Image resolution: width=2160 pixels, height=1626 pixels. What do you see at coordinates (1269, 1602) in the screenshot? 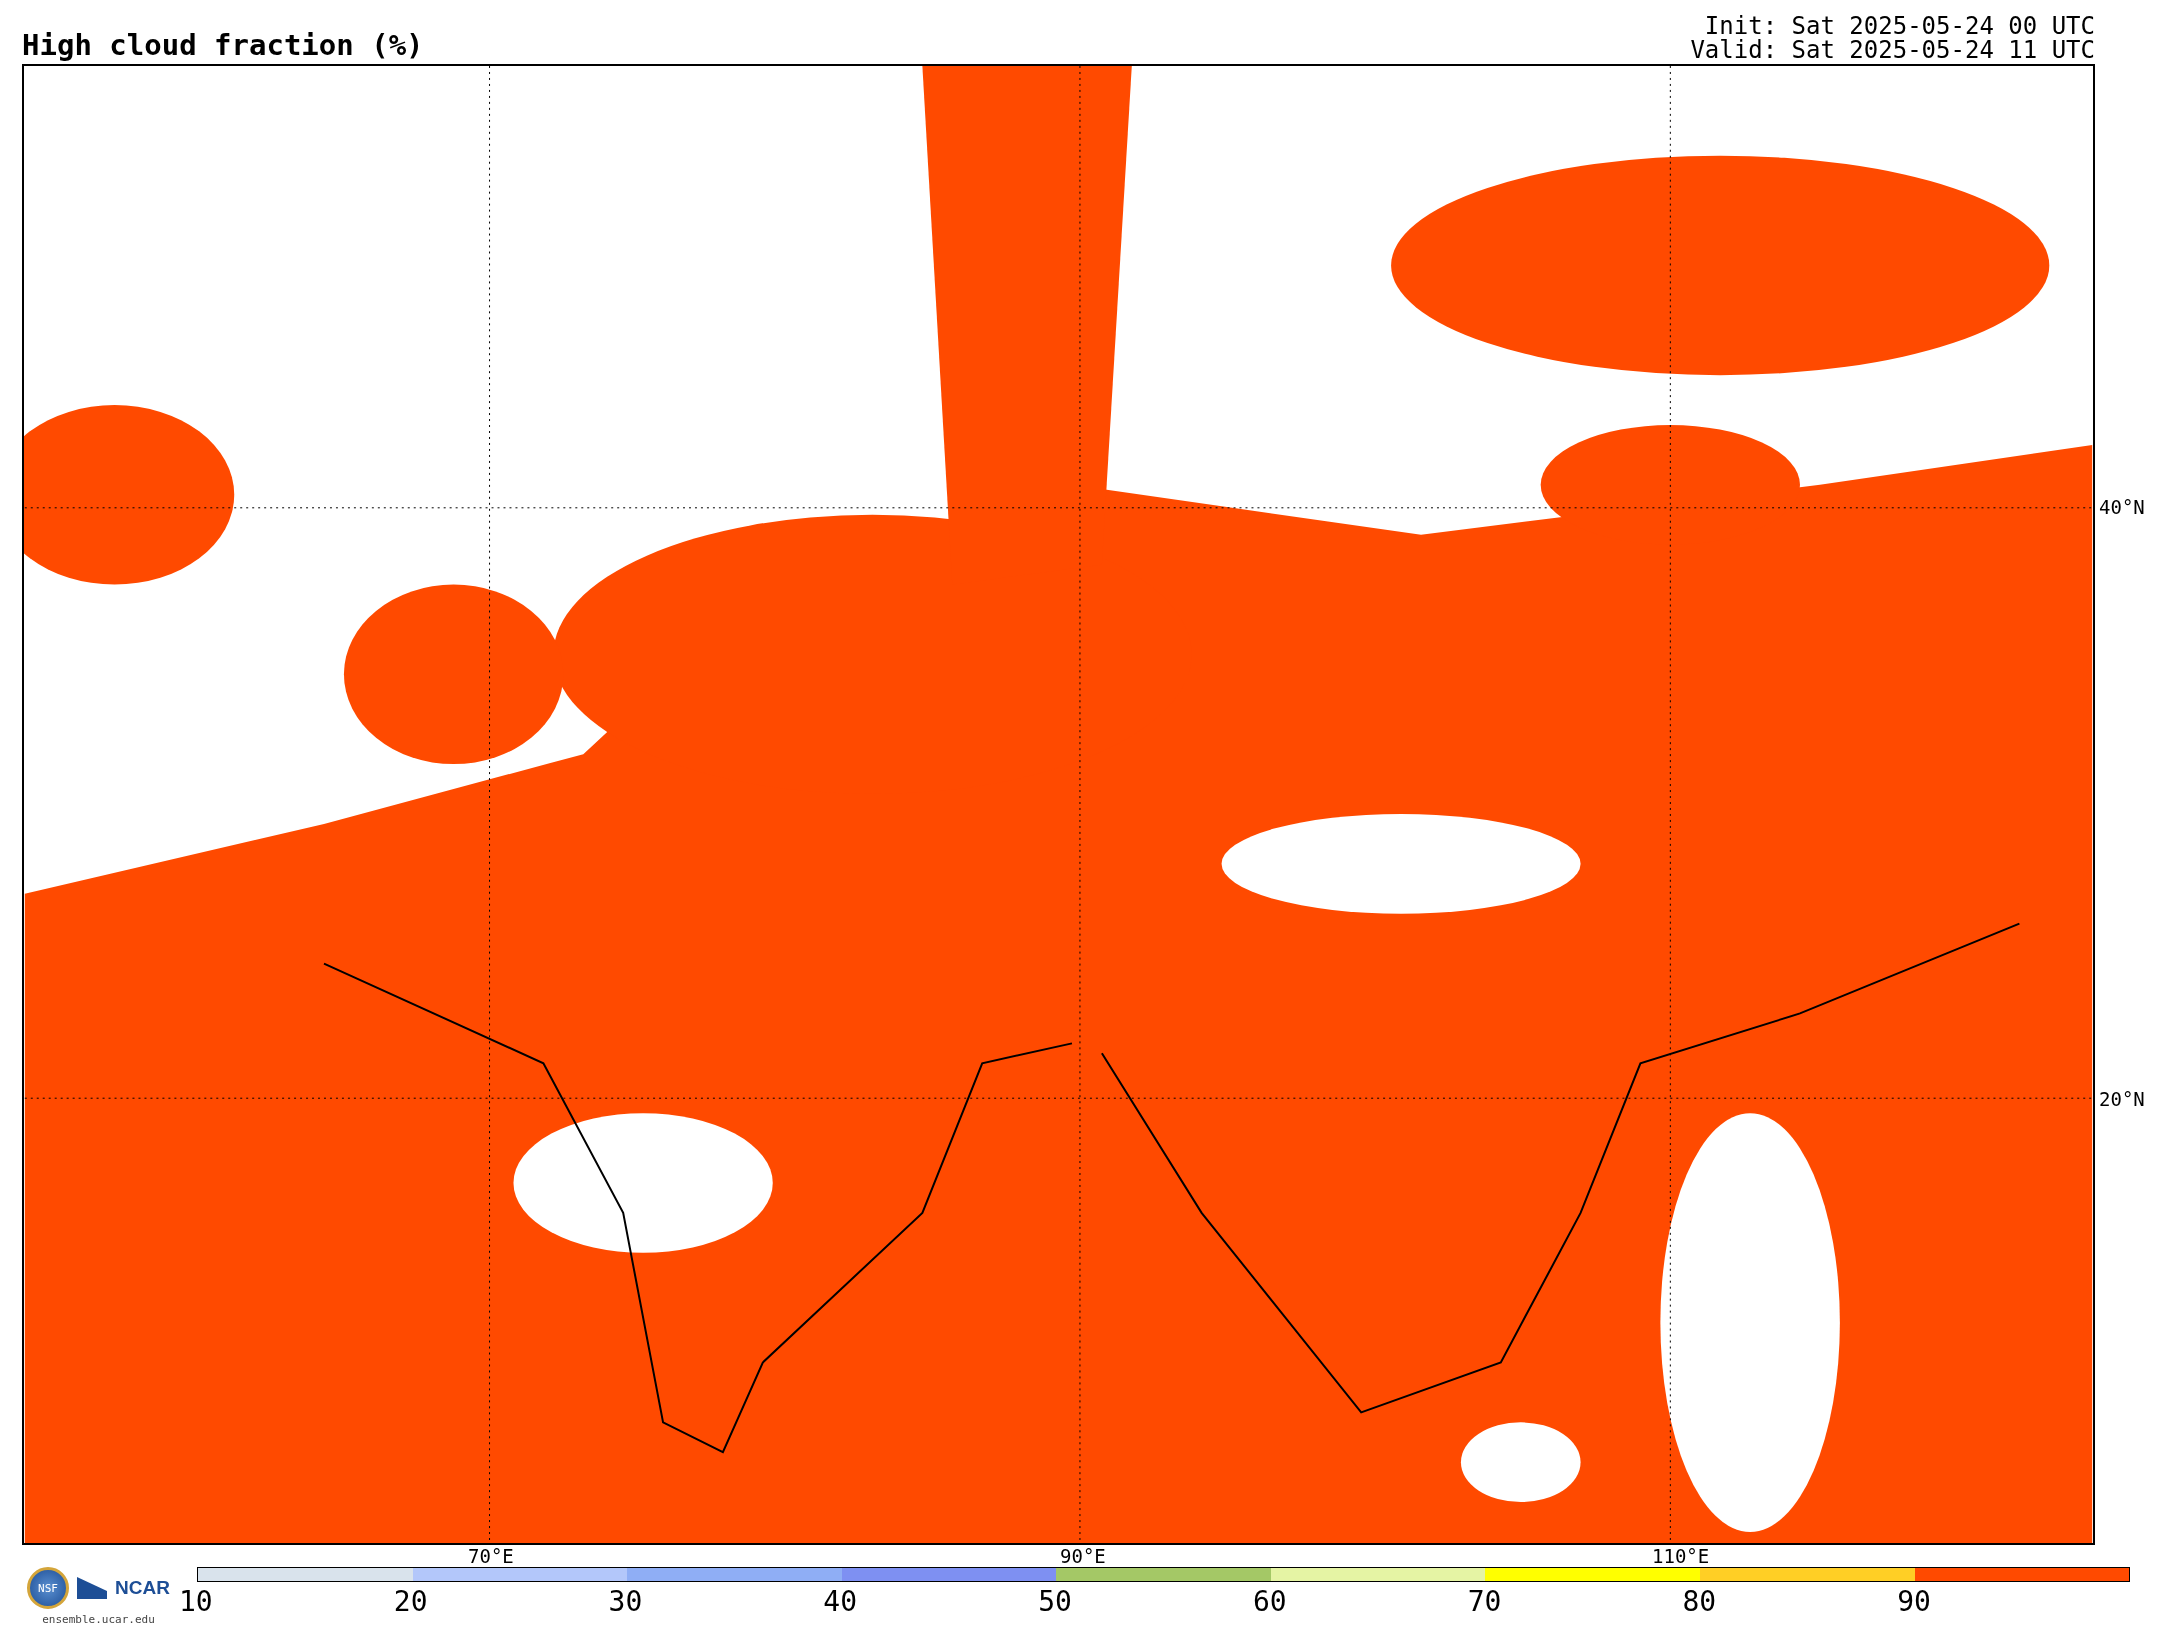
I see `colorbar-tick-label: 60` at bounding box center [1269, 1602].